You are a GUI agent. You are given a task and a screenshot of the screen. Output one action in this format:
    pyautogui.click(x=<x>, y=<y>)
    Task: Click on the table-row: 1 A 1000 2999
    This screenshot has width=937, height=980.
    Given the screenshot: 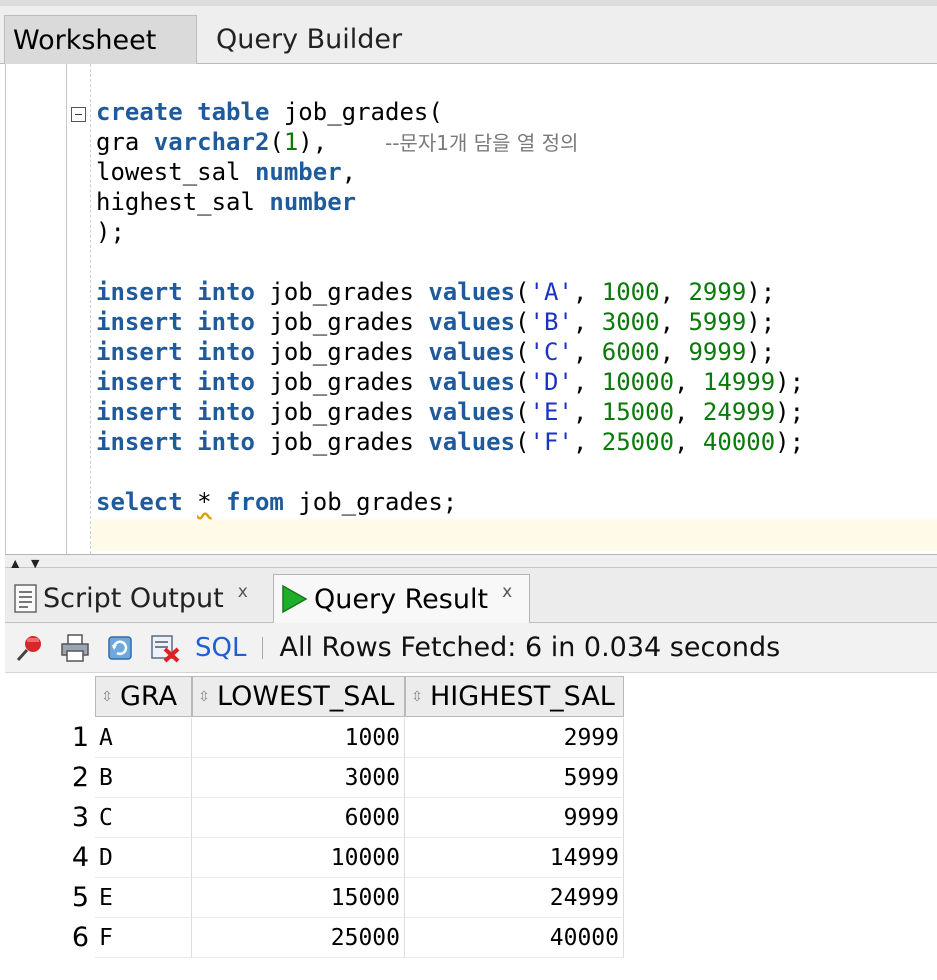 What is the action you would take?
    pyautogui.click(x=471, y=738)
    